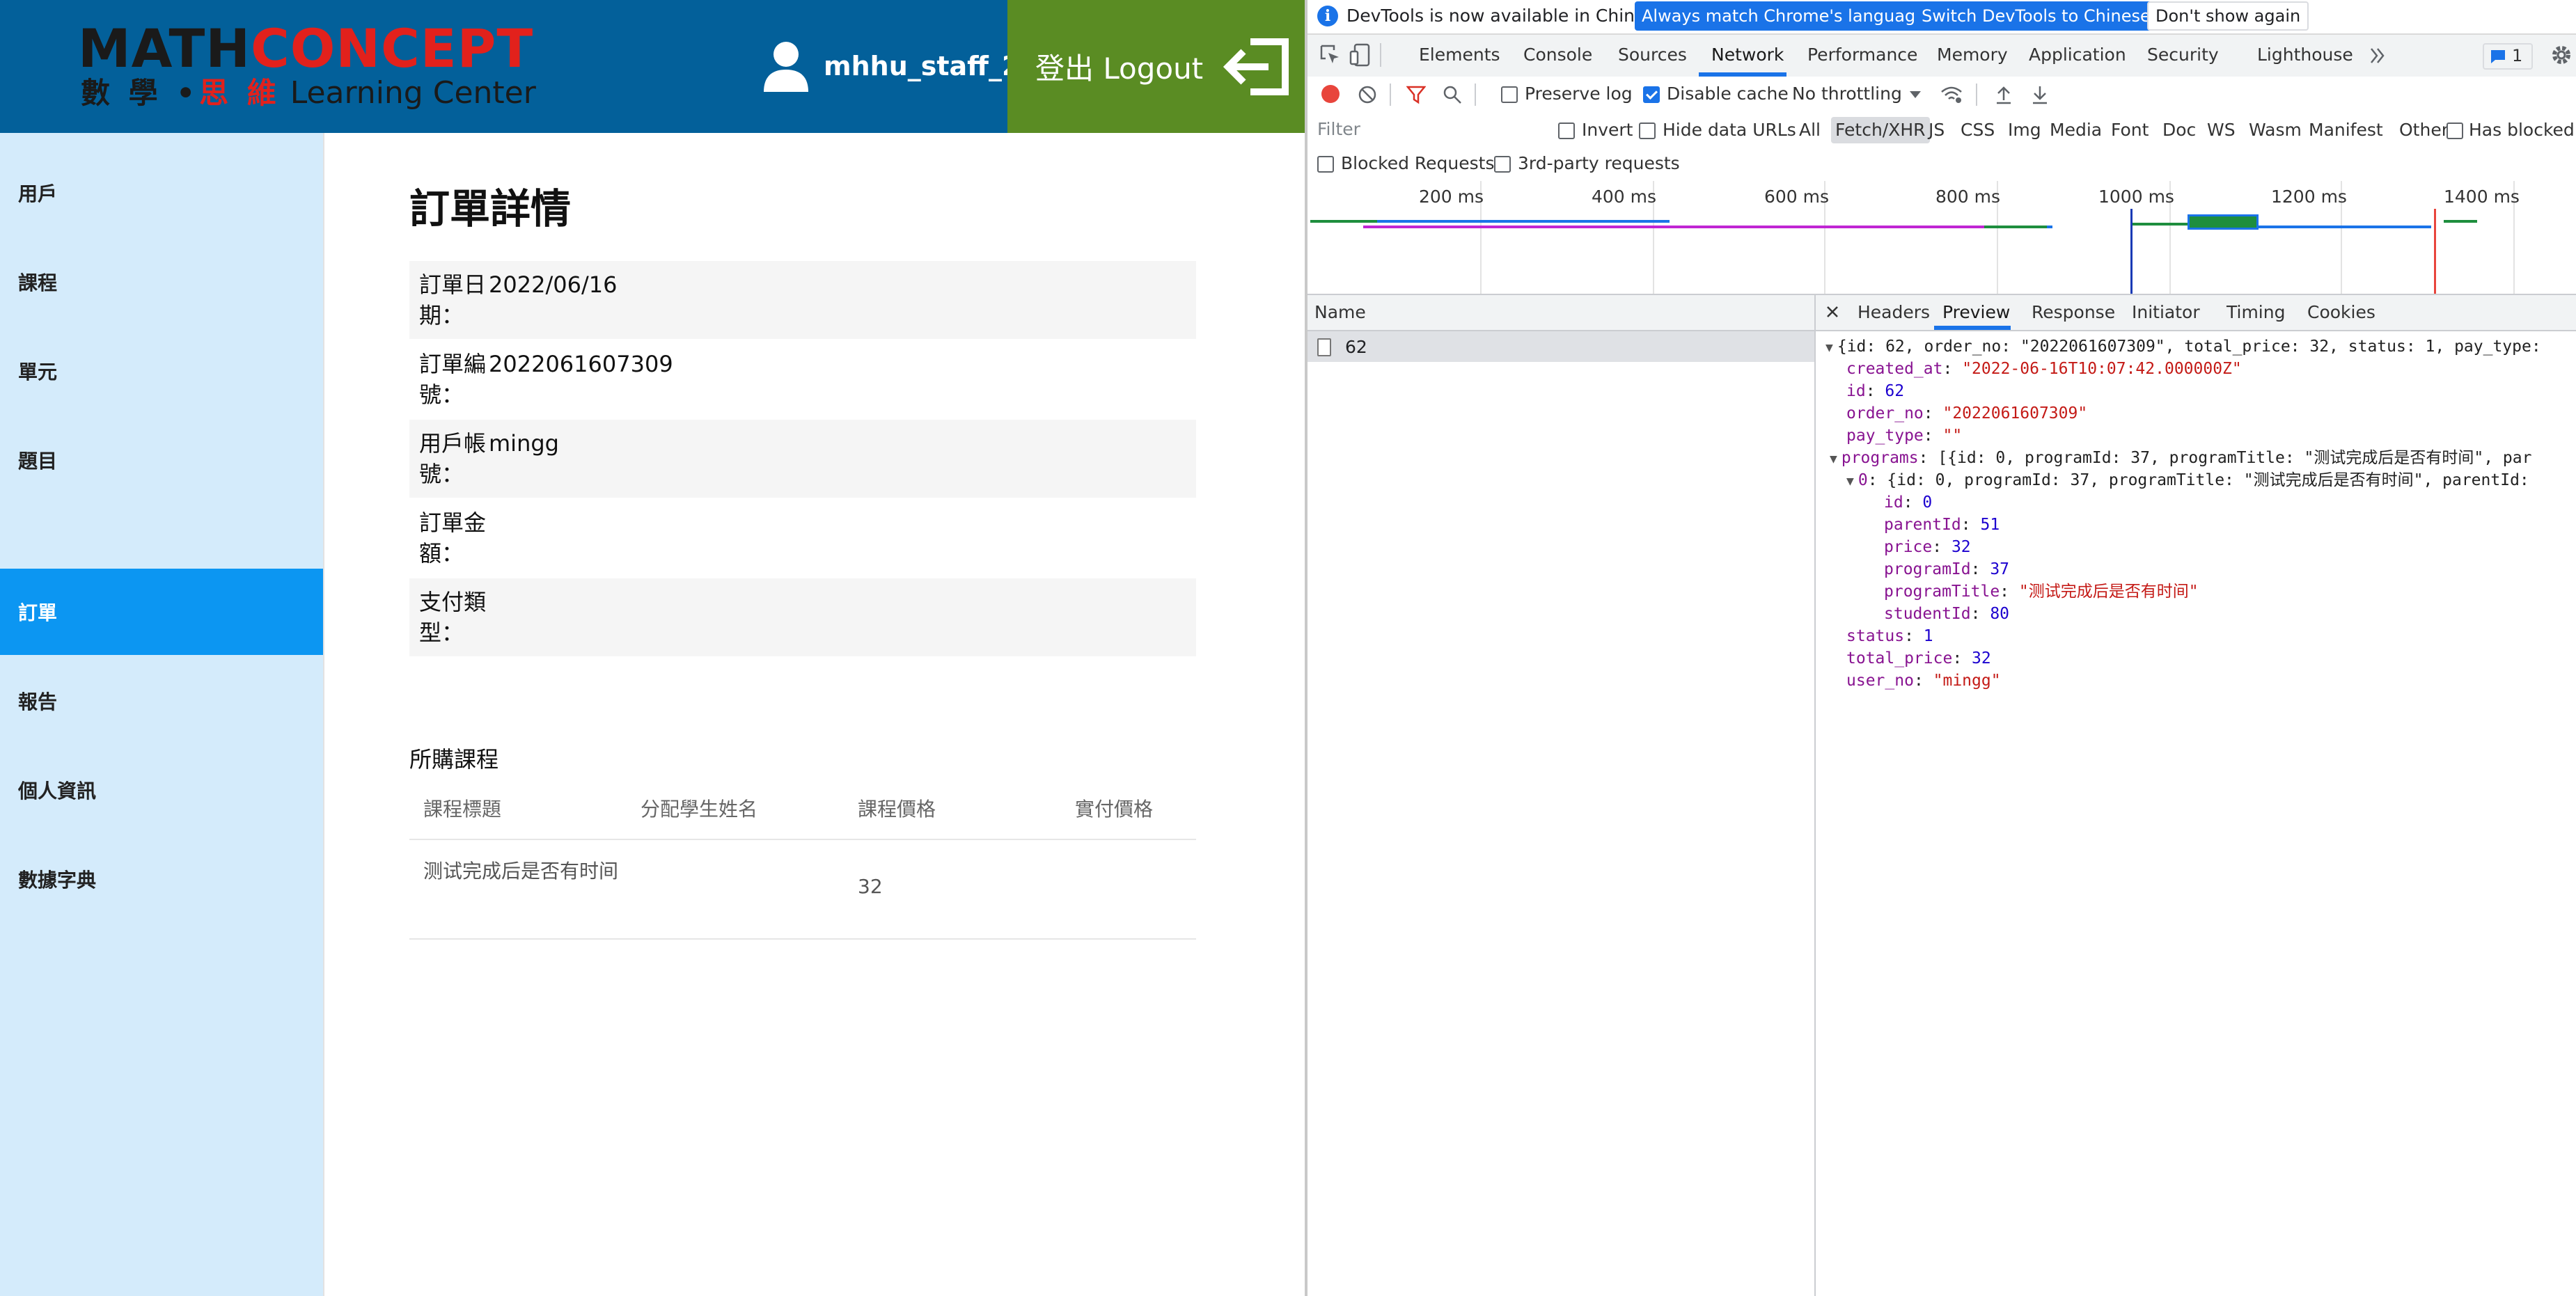  What do you see at coordinates (308, 94) in the screenshot?
I see `logo-subtitle: 數 學 •思 維 Learning Center` at bounding box center [308, 94].